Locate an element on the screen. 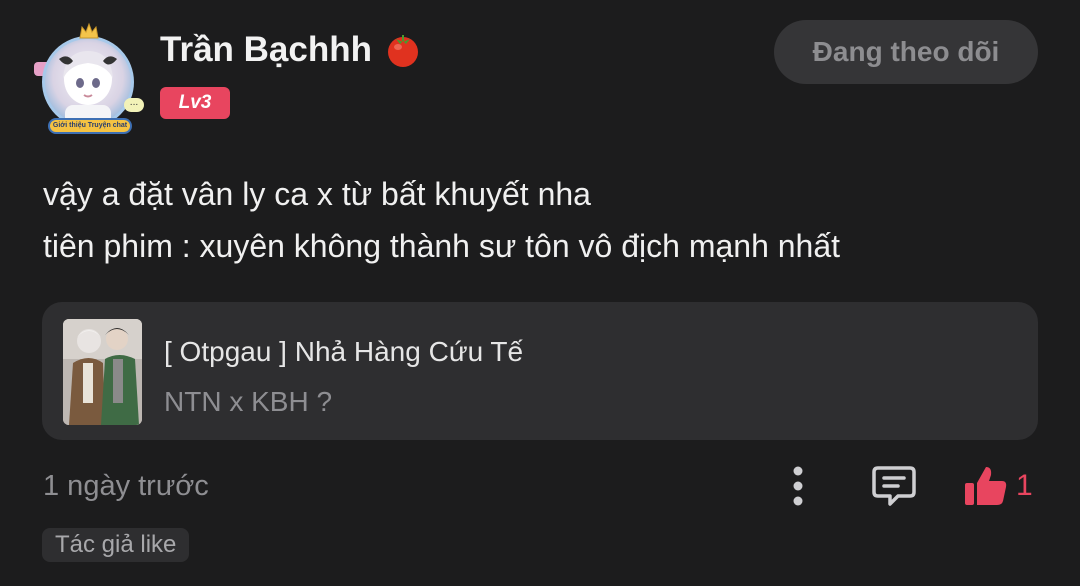  reply-button is located at coordinates (894, 486).